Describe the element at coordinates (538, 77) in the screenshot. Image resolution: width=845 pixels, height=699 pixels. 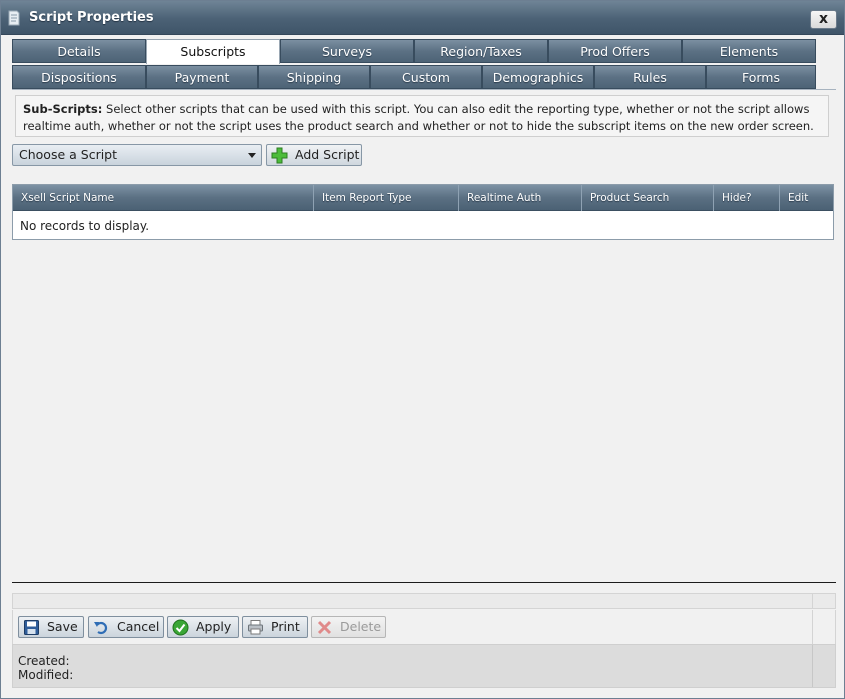
I see `tab-demographics: Demographics` at that location.